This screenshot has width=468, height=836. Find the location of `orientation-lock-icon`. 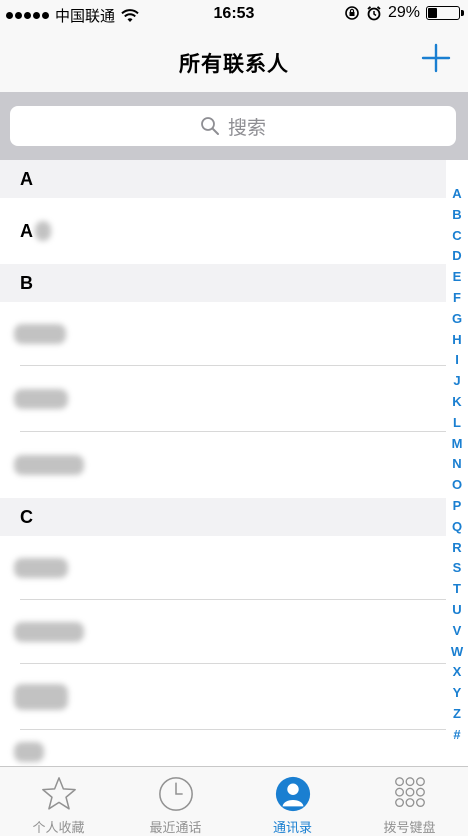

orientation-lock-icon is located at coordinates (352, 13).